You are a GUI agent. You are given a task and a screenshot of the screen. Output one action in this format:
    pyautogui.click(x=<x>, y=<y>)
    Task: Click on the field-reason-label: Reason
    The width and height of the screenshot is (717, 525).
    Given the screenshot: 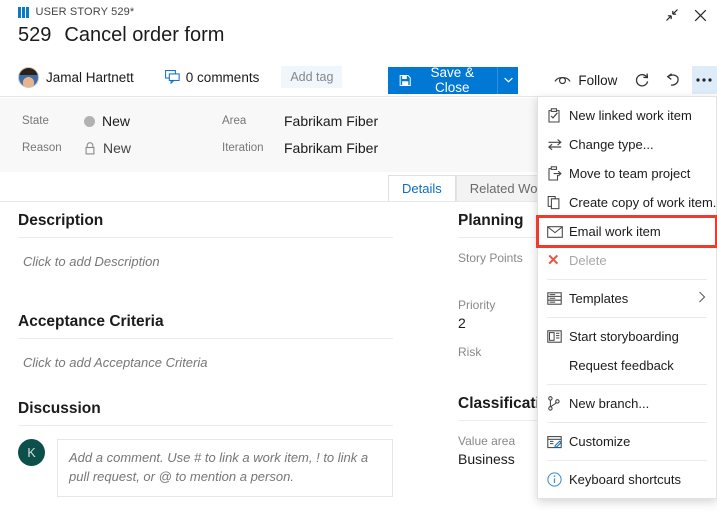 What is the action you would take?
    pyautogui.click(x=42, y=147)
    